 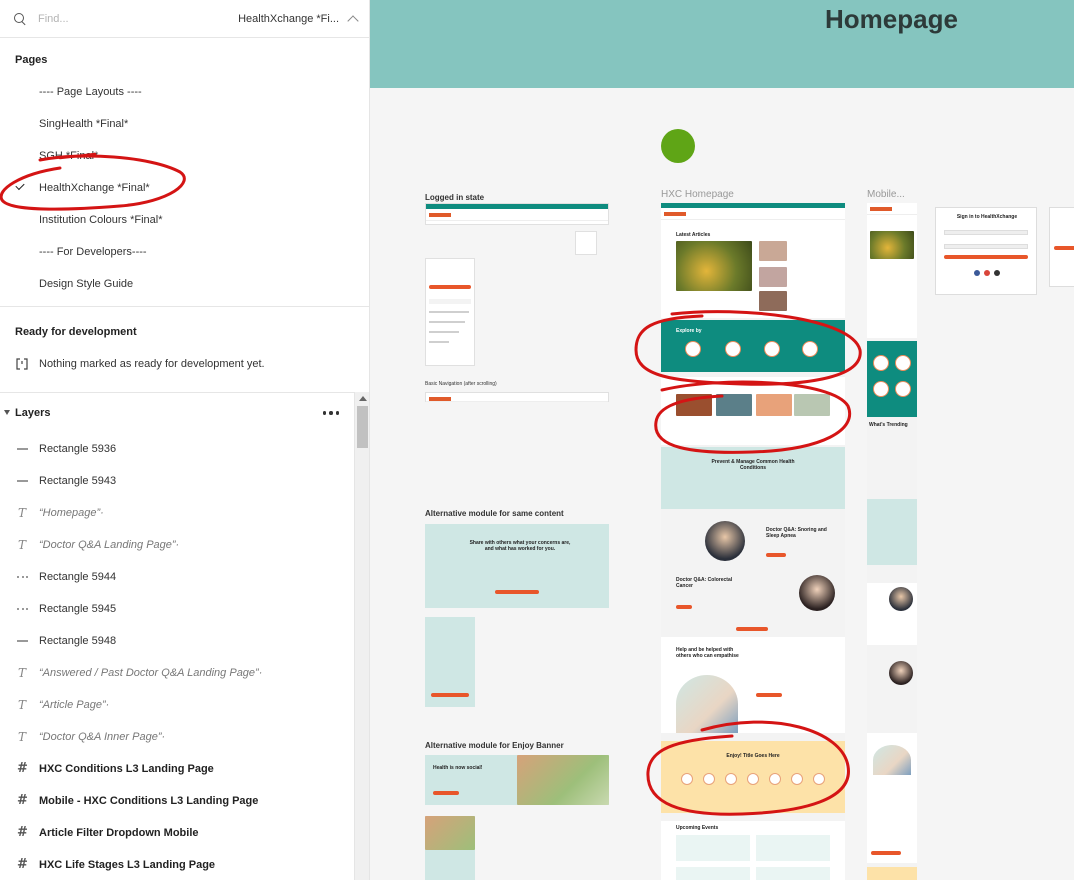 What do you see at coordinates (901, 673) in the screenshot?
I see `doctor-photo` at bounding box center [901, 673].